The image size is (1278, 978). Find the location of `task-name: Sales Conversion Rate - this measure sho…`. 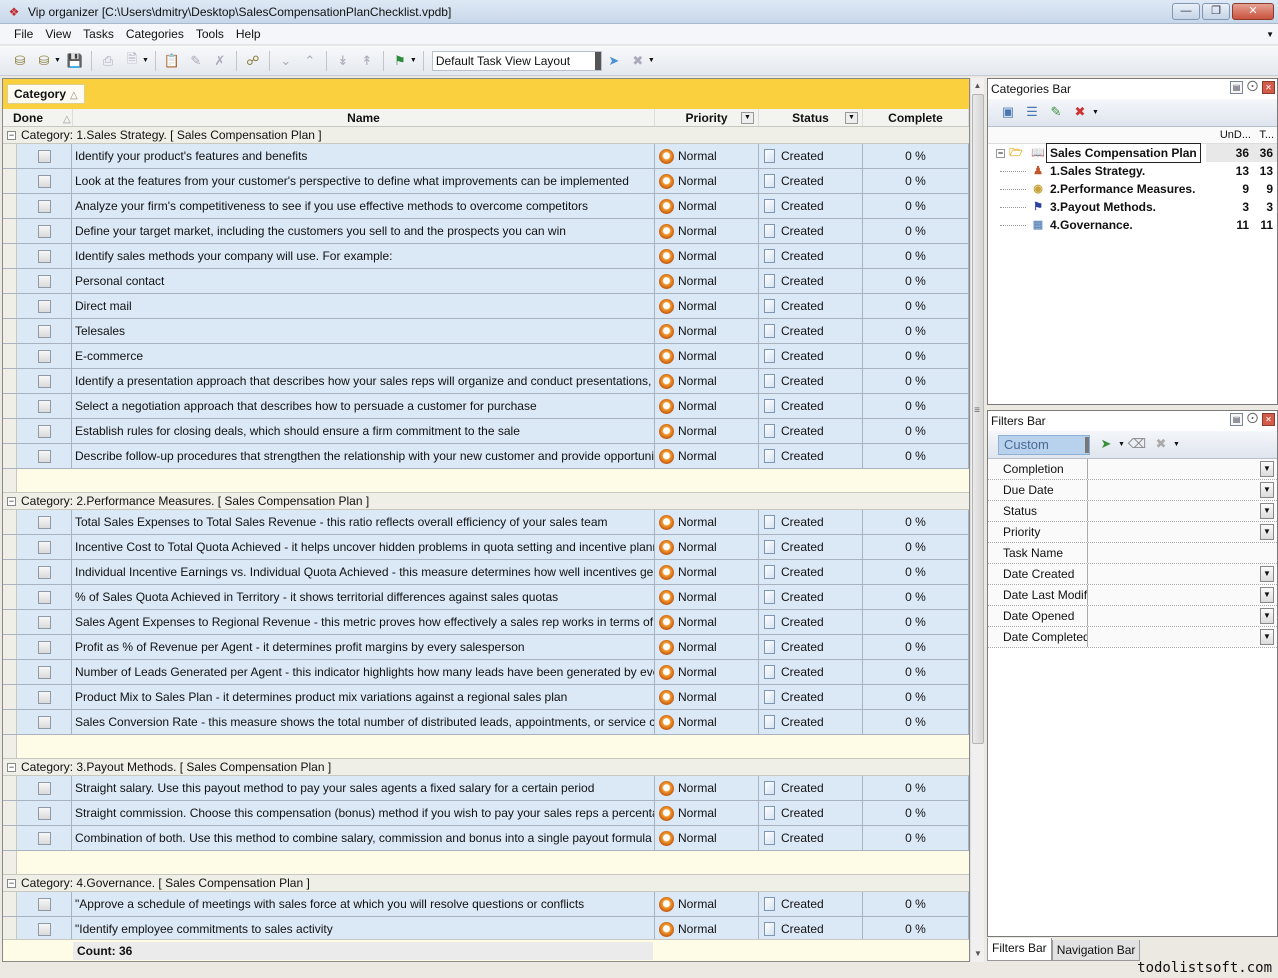

task-name: Sales Conversion Rate - this measure sho… is located at coordinates (363, 722).